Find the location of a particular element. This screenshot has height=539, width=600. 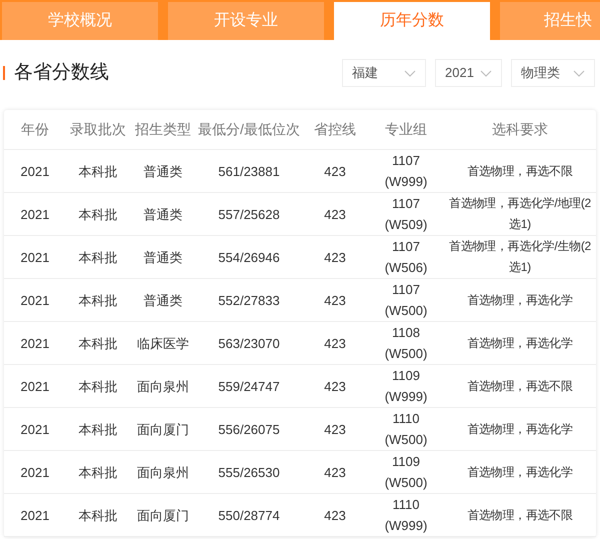

table-cell-text: 1108 (W500) is located at coordinates (406, 343).